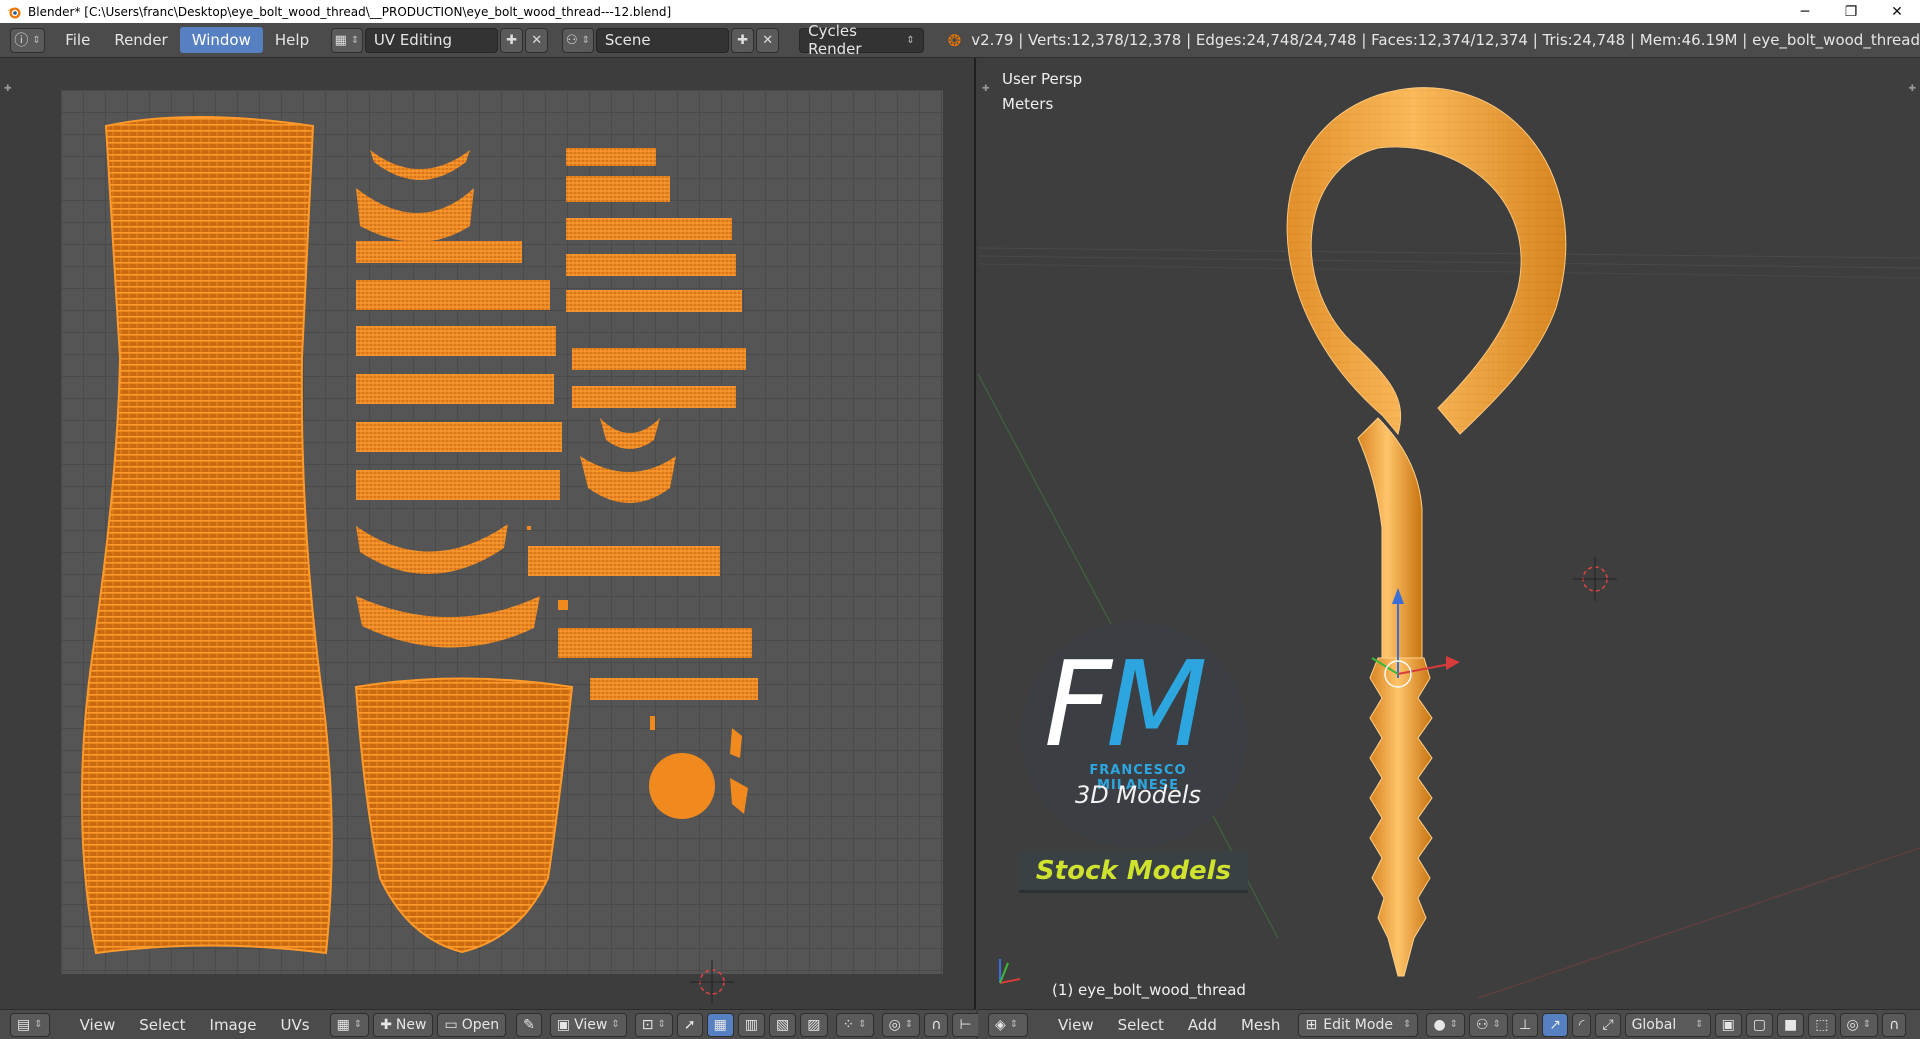 This screenshot has width=1920, height=1039. I want to click on brand-subtitle: 3D Models, so click(1138, 795).